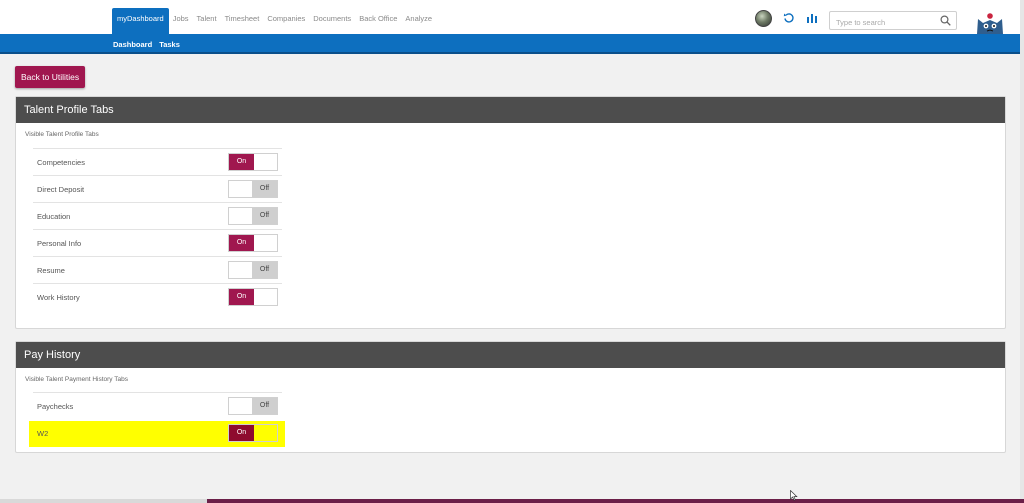 The image size is (1024, 503). Describe the element at coordinates (54, 216) in the screenshot. I see `row-label: Education` at that location.